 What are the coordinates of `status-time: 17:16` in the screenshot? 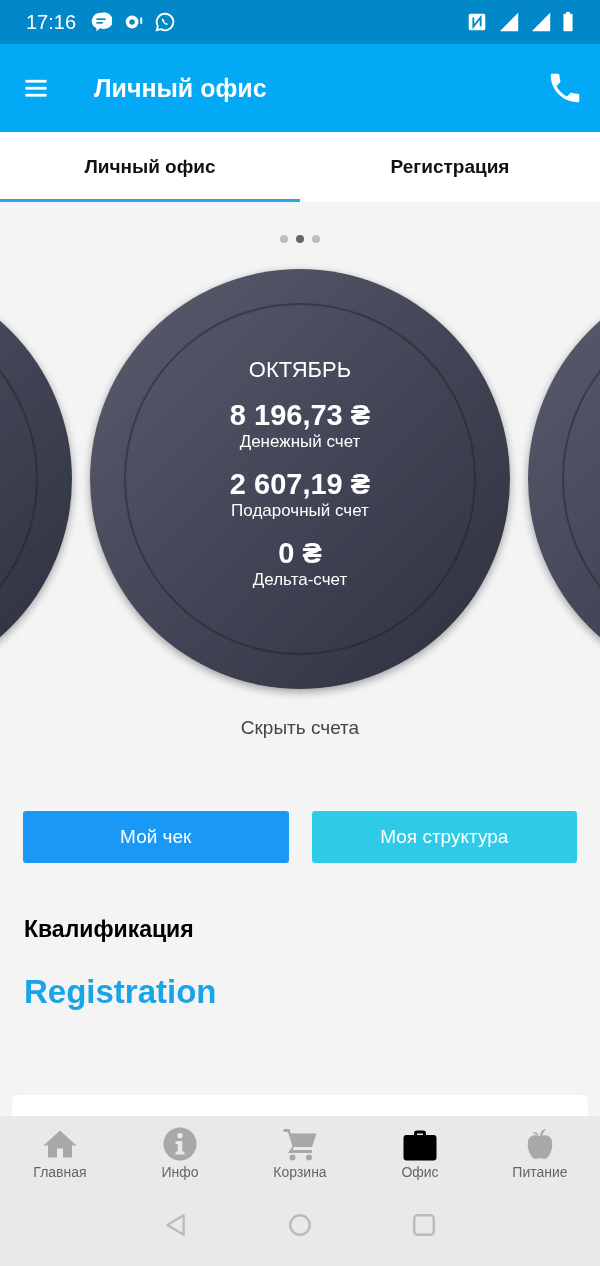 It's located at (51, 22).